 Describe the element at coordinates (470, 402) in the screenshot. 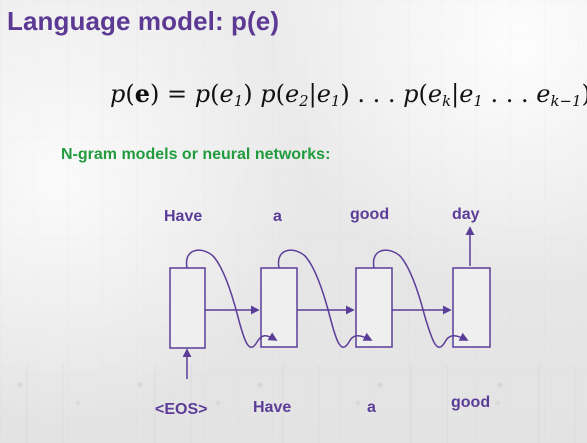

I see `bottom-word-4: good` at that location.